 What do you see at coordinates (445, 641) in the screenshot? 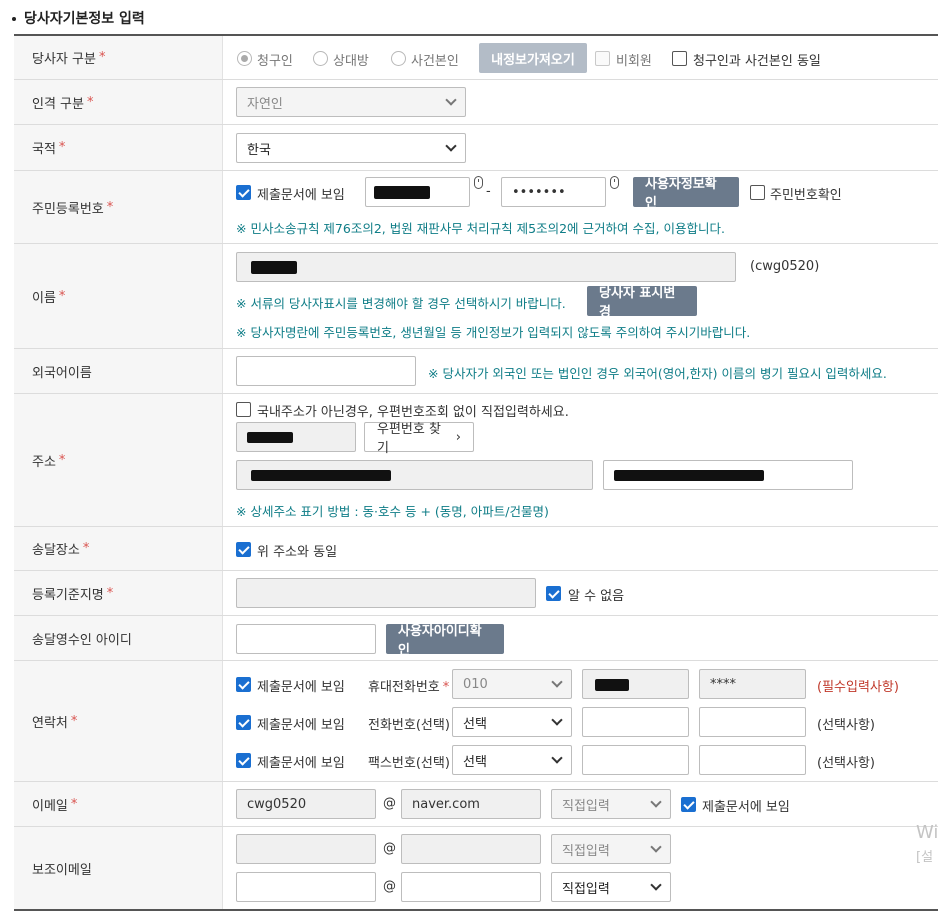
I see `user-id-check-button: 사용자아이디확인` at bounding box center [445, 641].